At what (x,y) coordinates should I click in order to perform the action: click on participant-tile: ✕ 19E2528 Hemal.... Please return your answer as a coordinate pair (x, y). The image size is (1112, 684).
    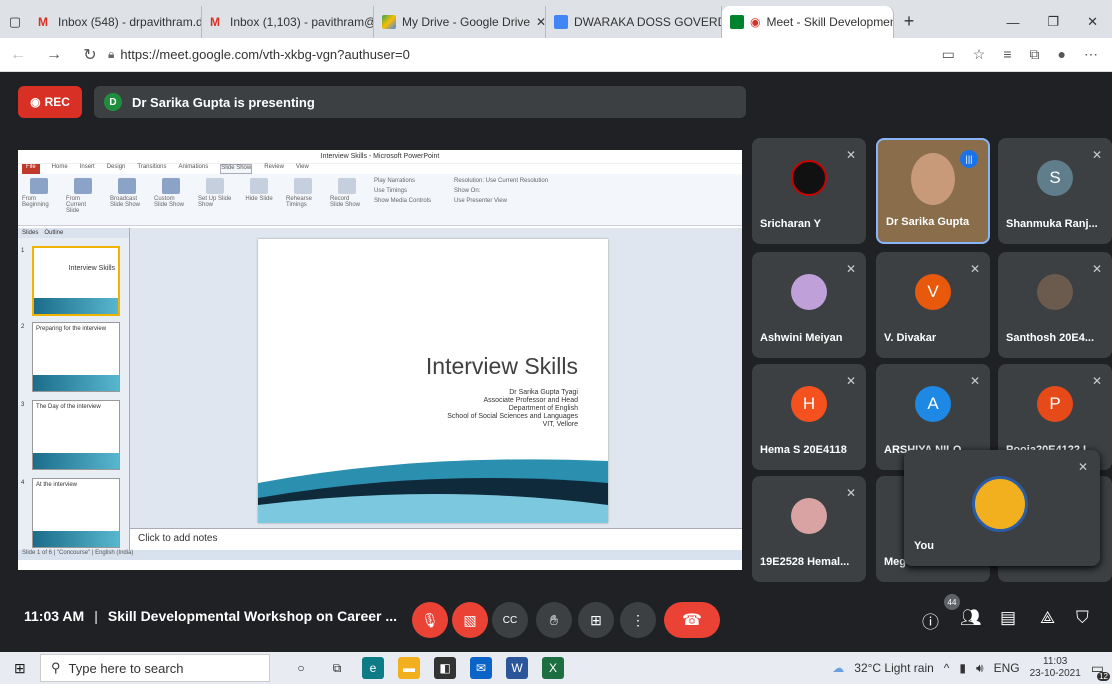
    Looking at the image, I should click on (809, 529).